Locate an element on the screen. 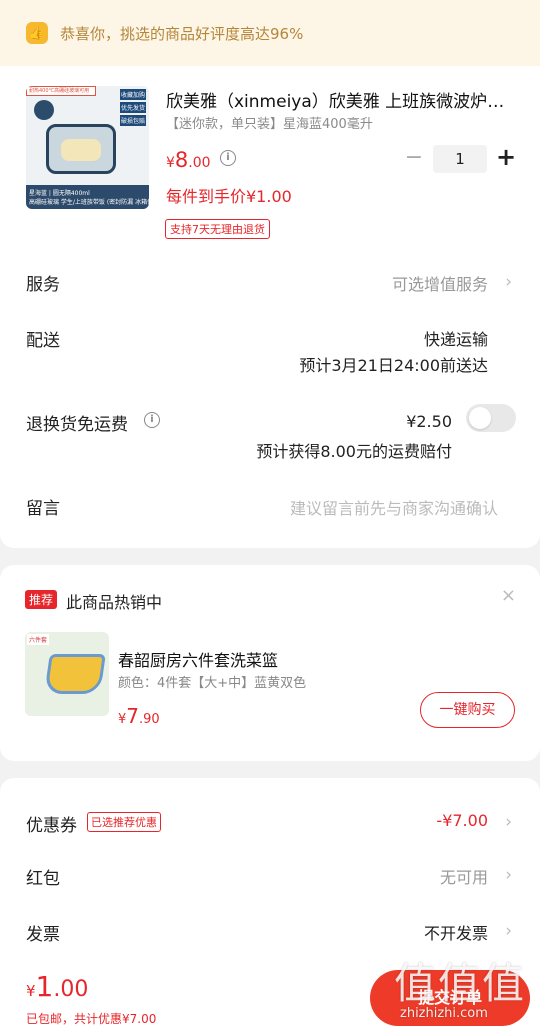 The width and height of the screenshot is (540, 1032). coupon-value: -¥7.00 is located at coordinates (462, 820).